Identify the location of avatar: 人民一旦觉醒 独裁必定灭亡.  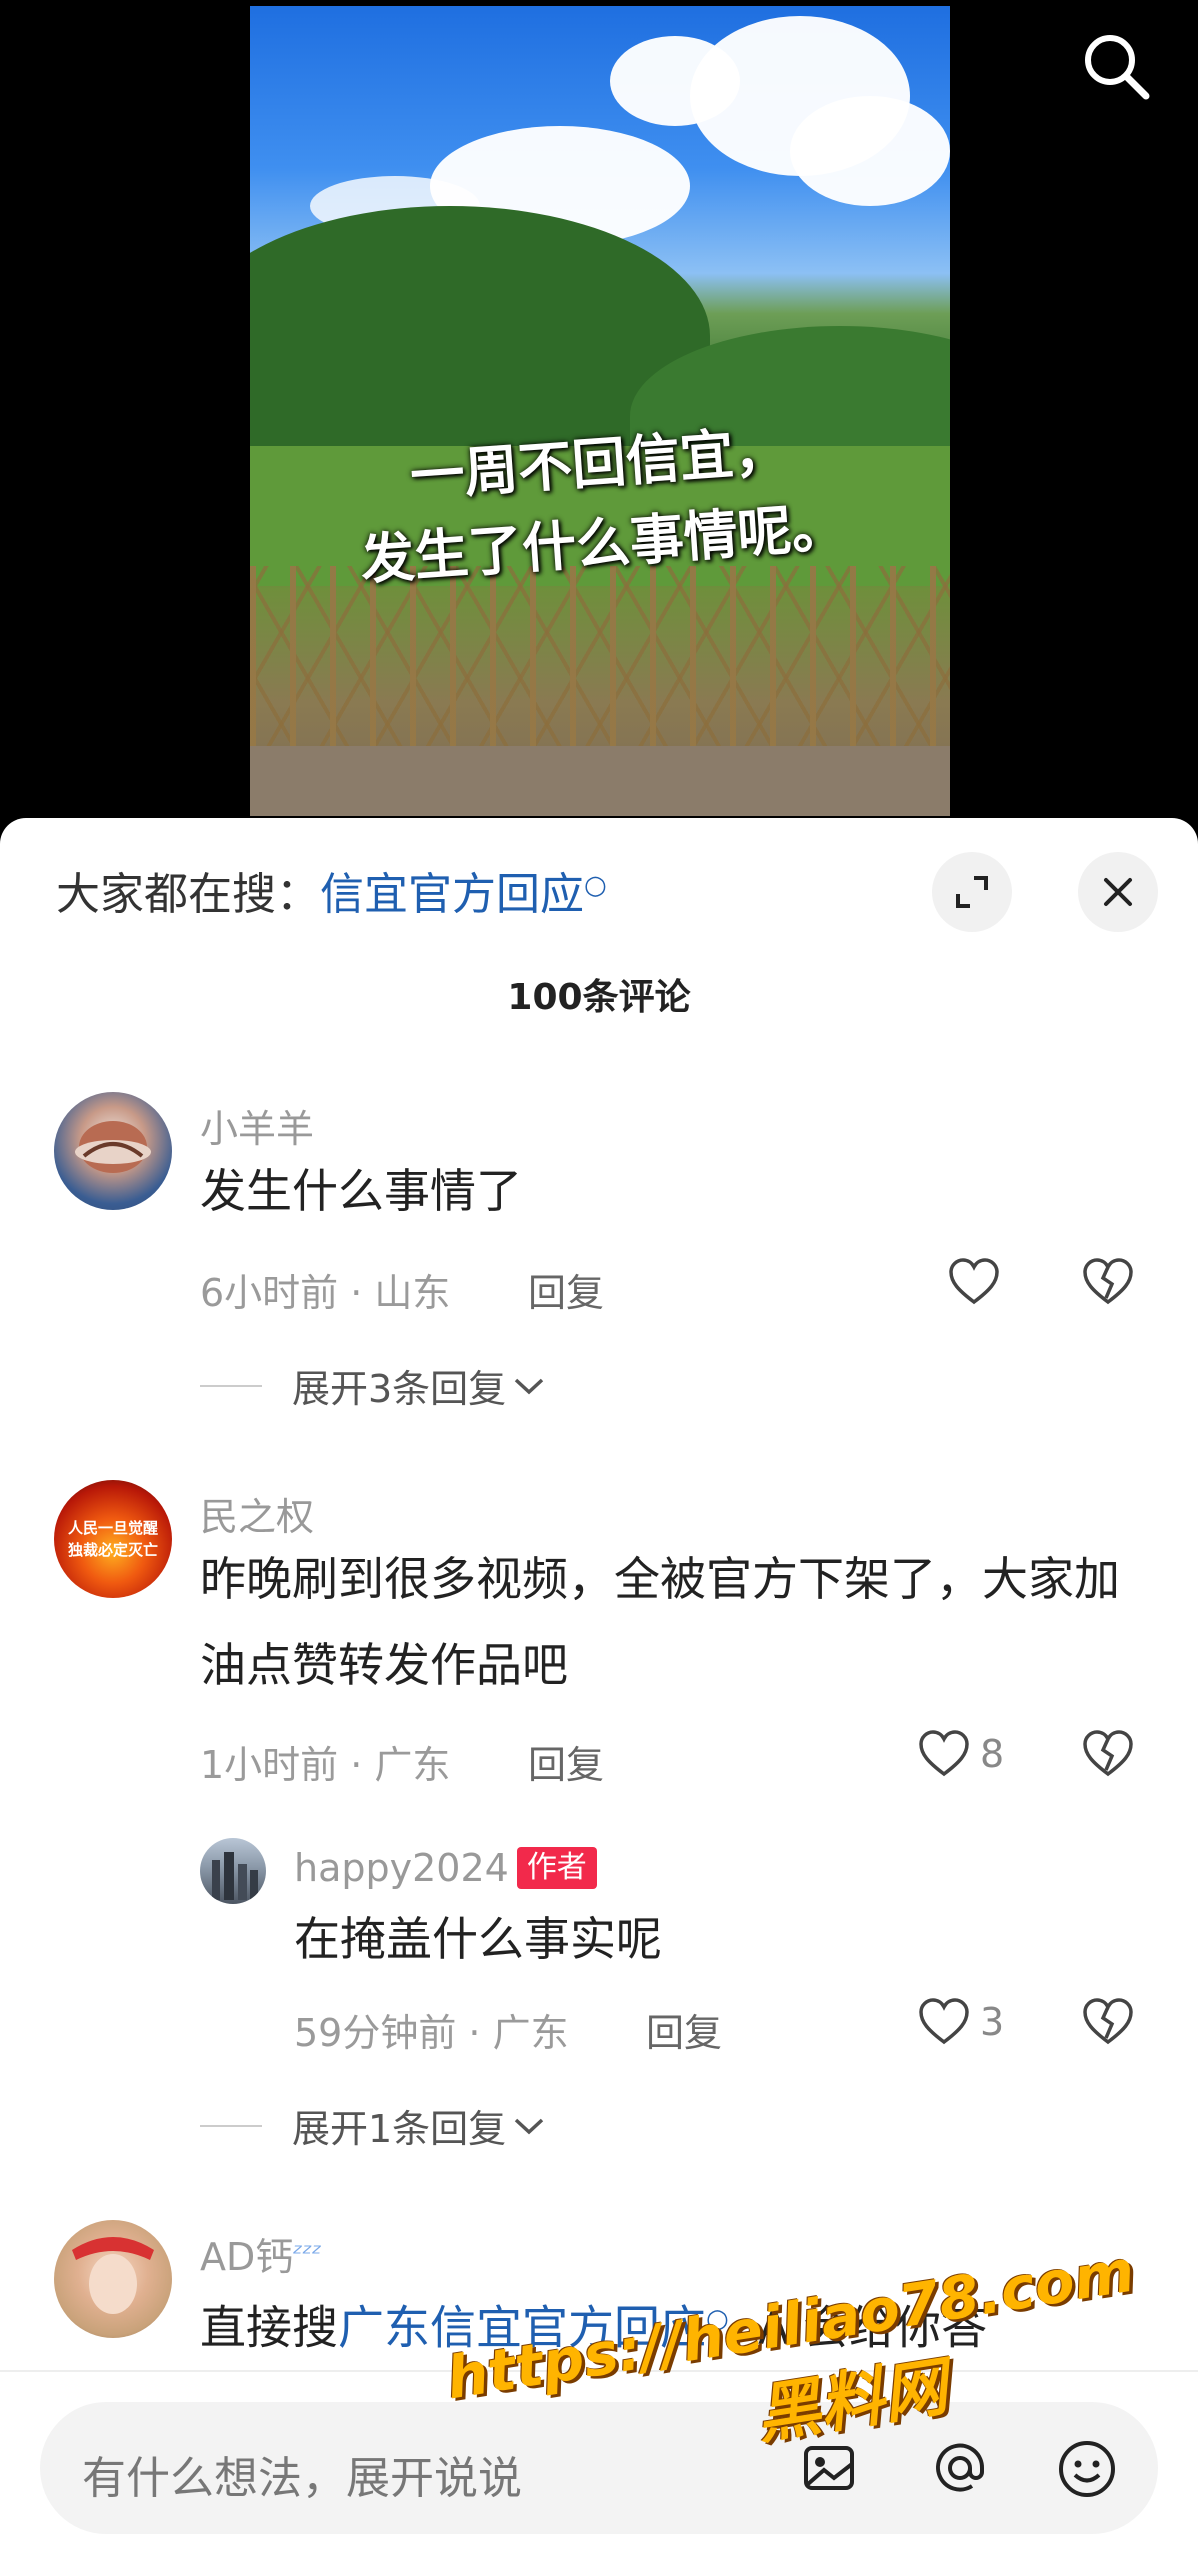
(113, 1539).